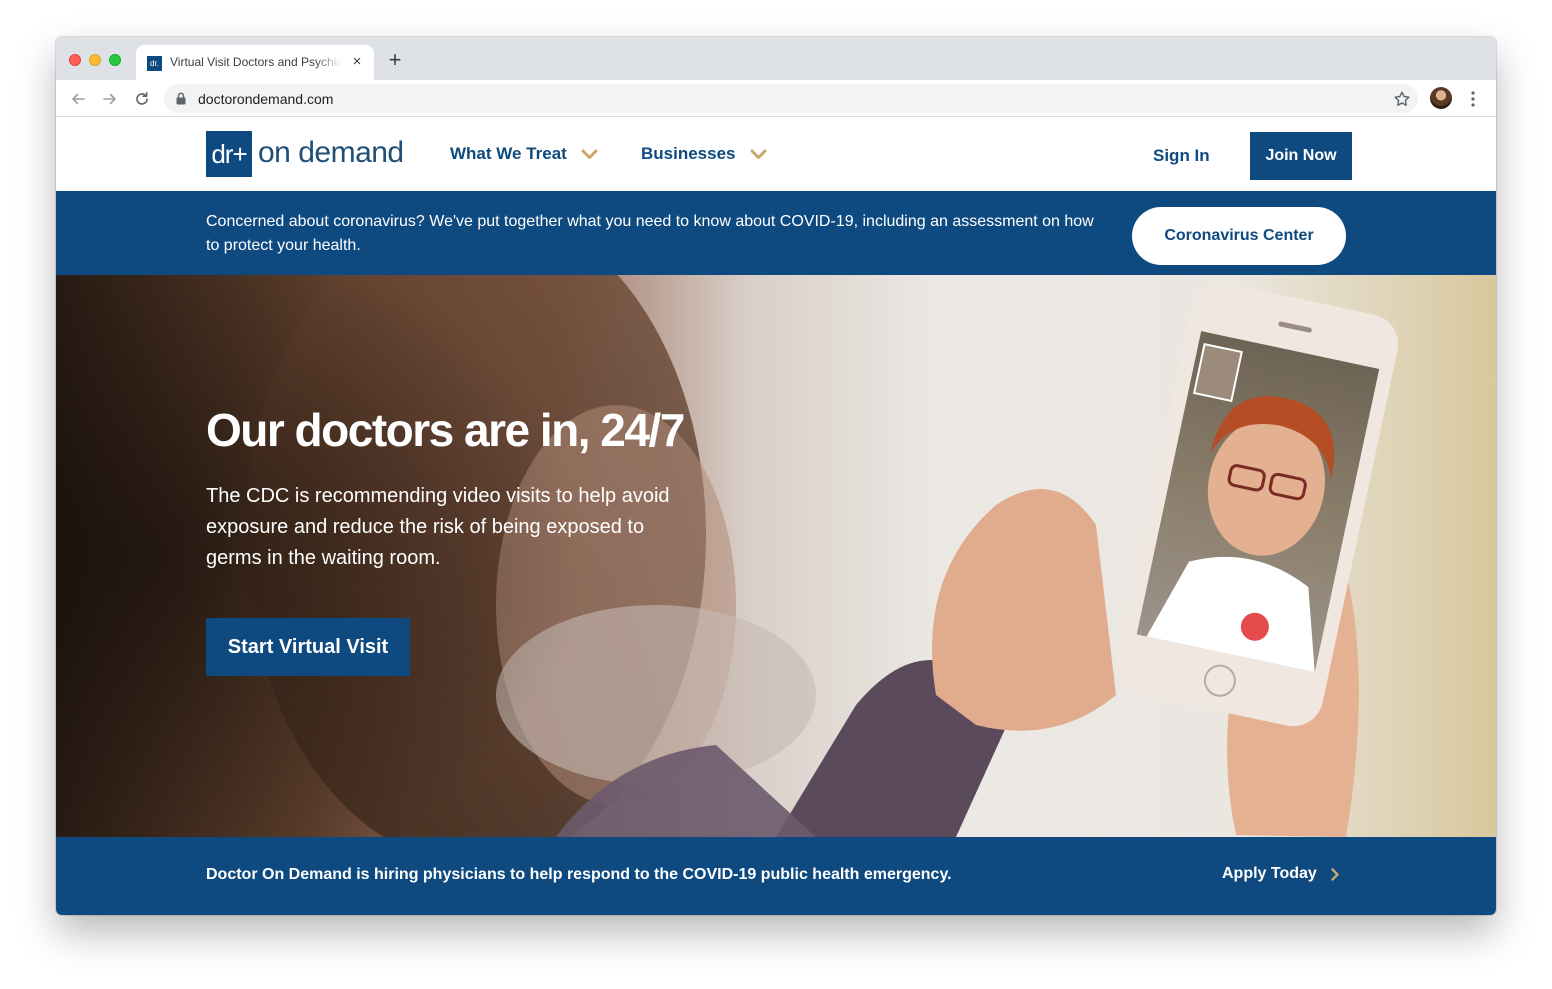  What do you see at coordinates (791, 98) in the screenshot?
I see `address-bar: doctorondemand.com` at bounding box center [791, 98].